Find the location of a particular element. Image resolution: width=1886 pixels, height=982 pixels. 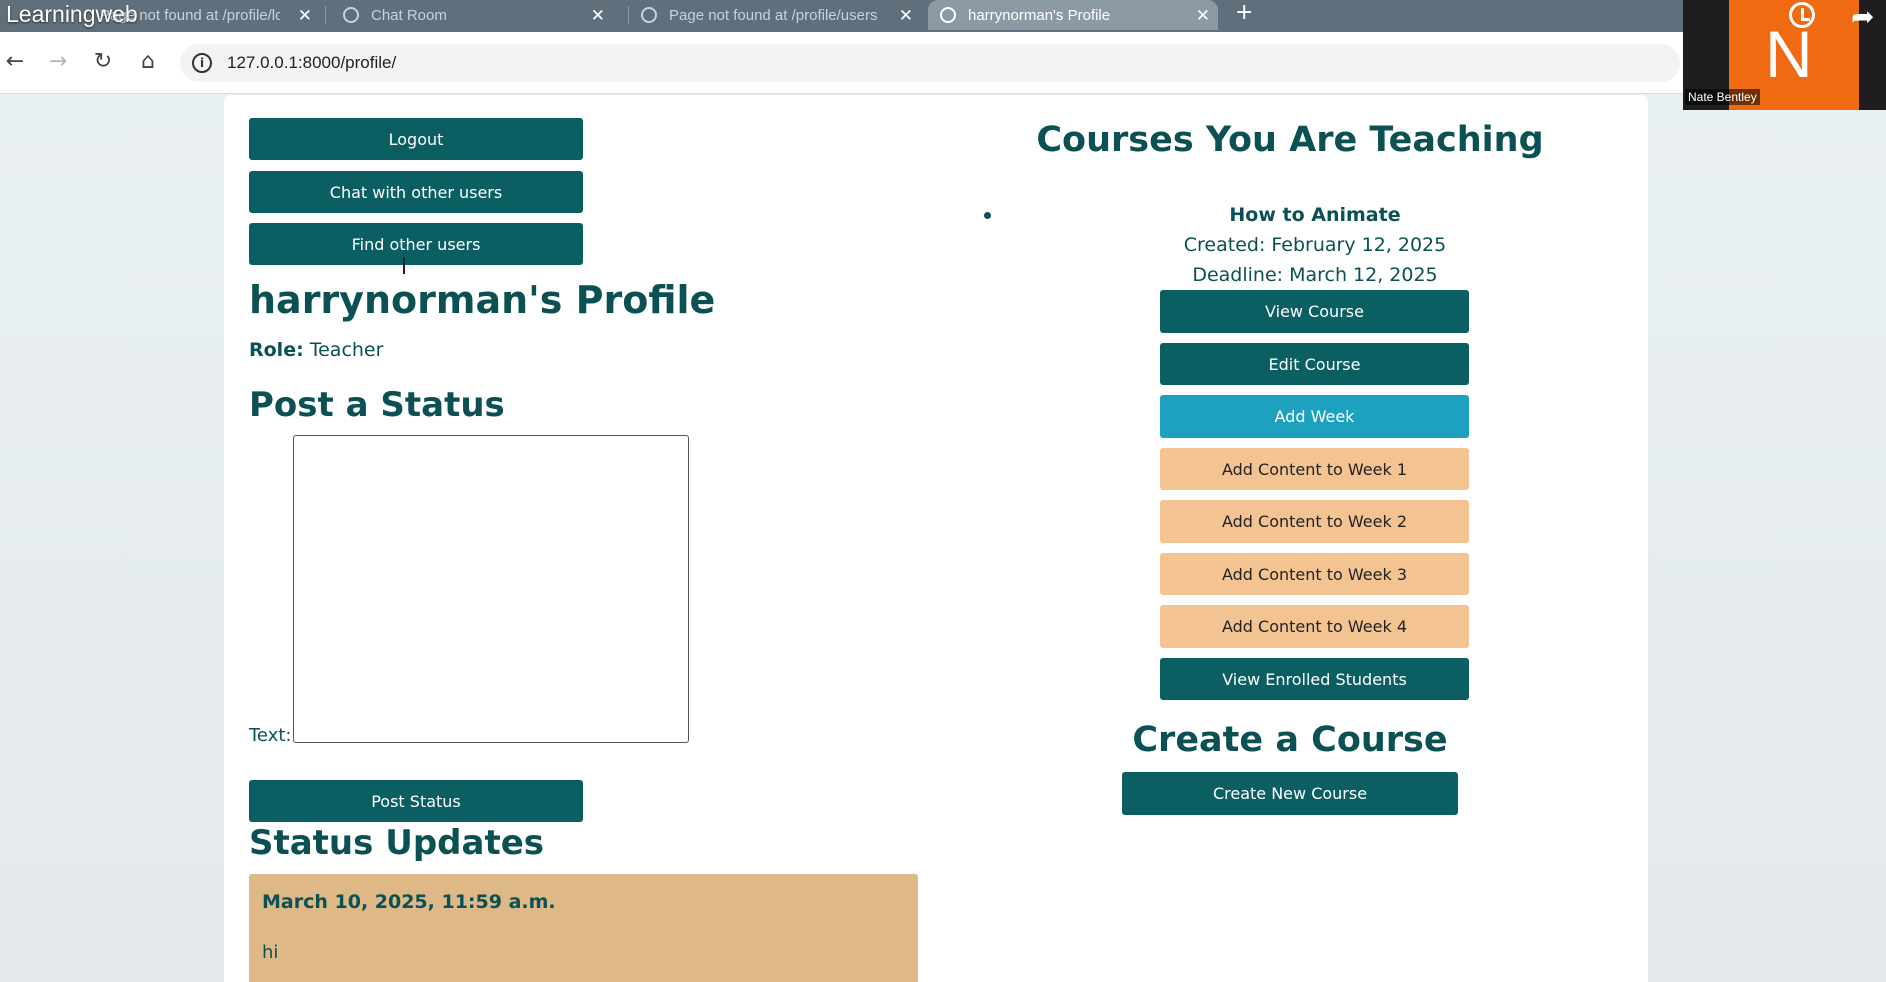

address-url: 127.0.0.1:8000/profile/ is located at coordinates (311, 63).